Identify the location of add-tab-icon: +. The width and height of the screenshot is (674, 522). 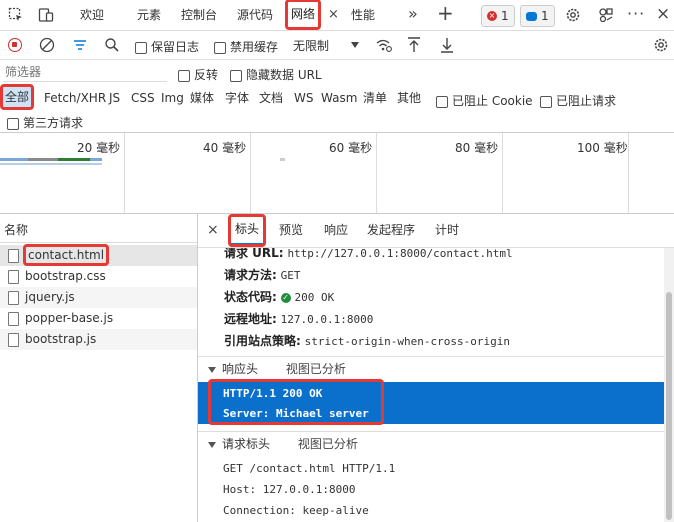
(445, 13).